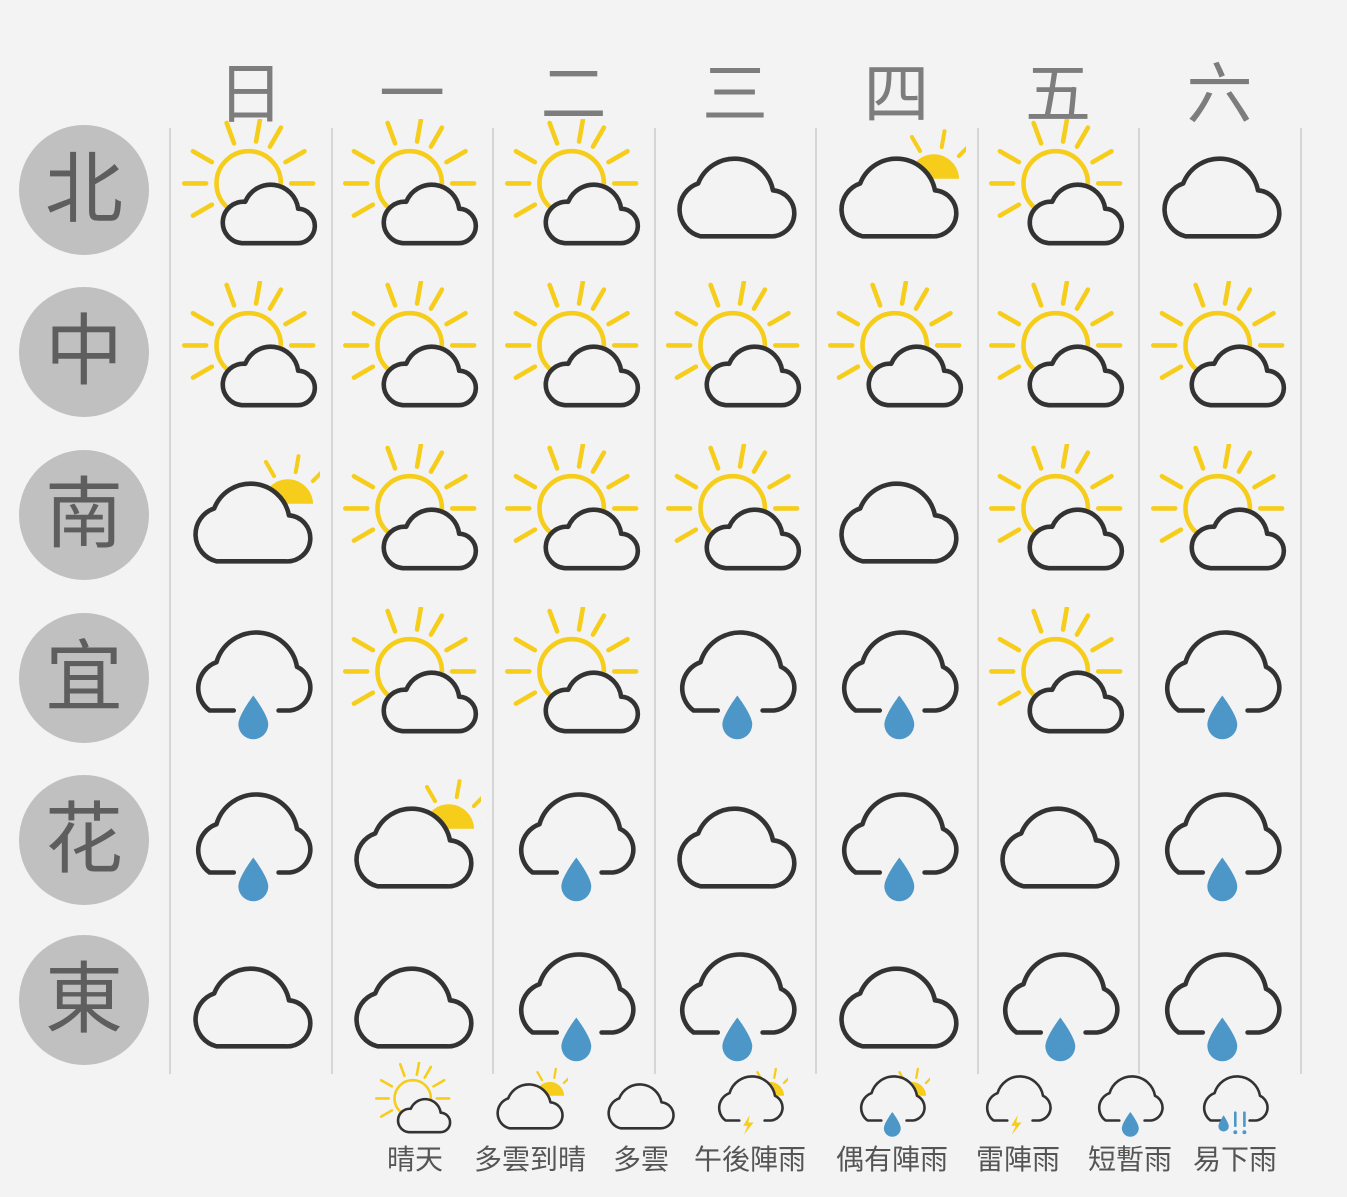 This screenshot has height=1197, width=1347. Describe the element at coordinates (84, 678) in the screenshot. I see `region-badge: 宜` at that location.